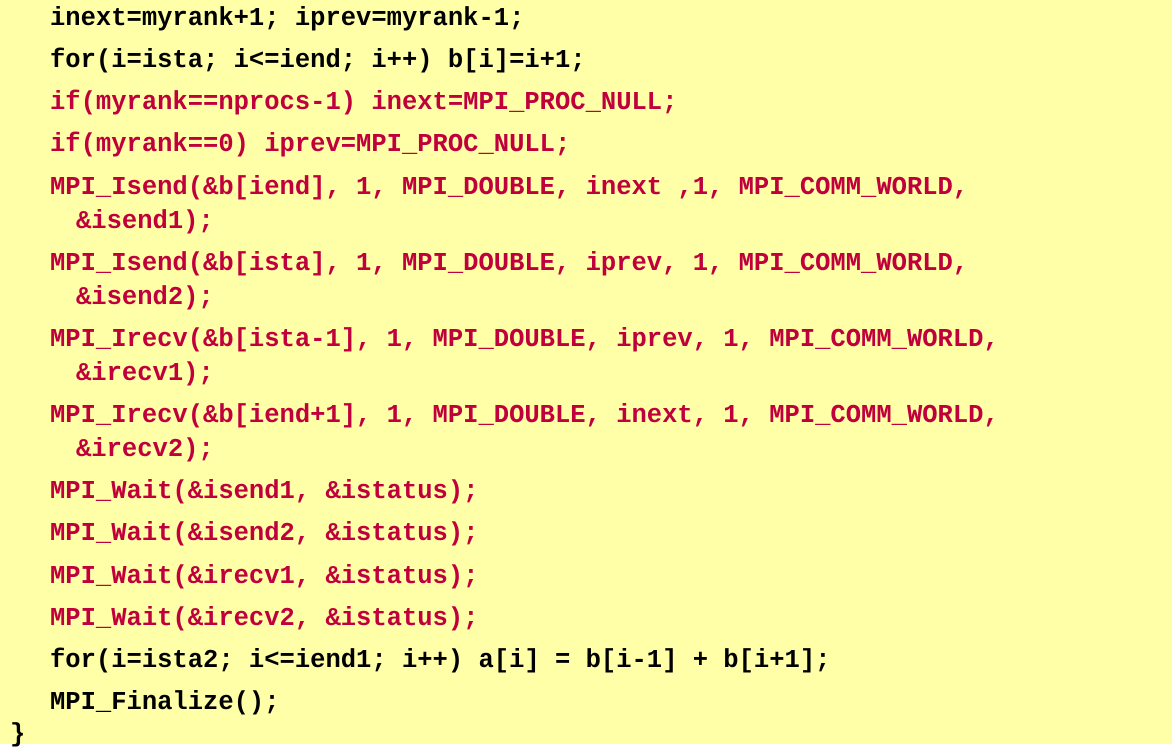 This screenshot has height=753, width=1172. I want to click on code-line: MPI_Finalize();, so click(165, 702).